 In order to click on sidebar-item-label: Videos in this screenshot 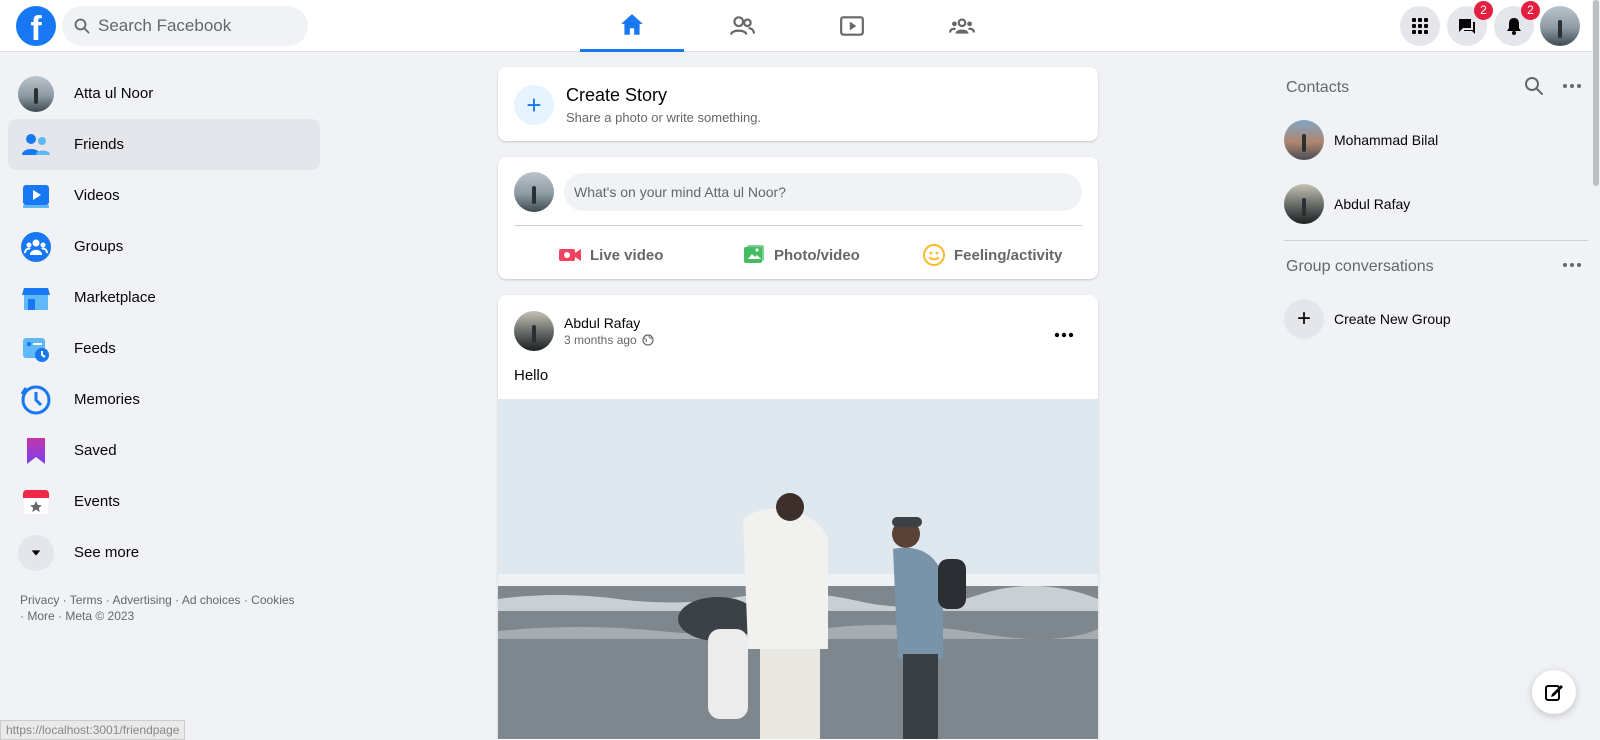, I will do `click(97, 195)`.